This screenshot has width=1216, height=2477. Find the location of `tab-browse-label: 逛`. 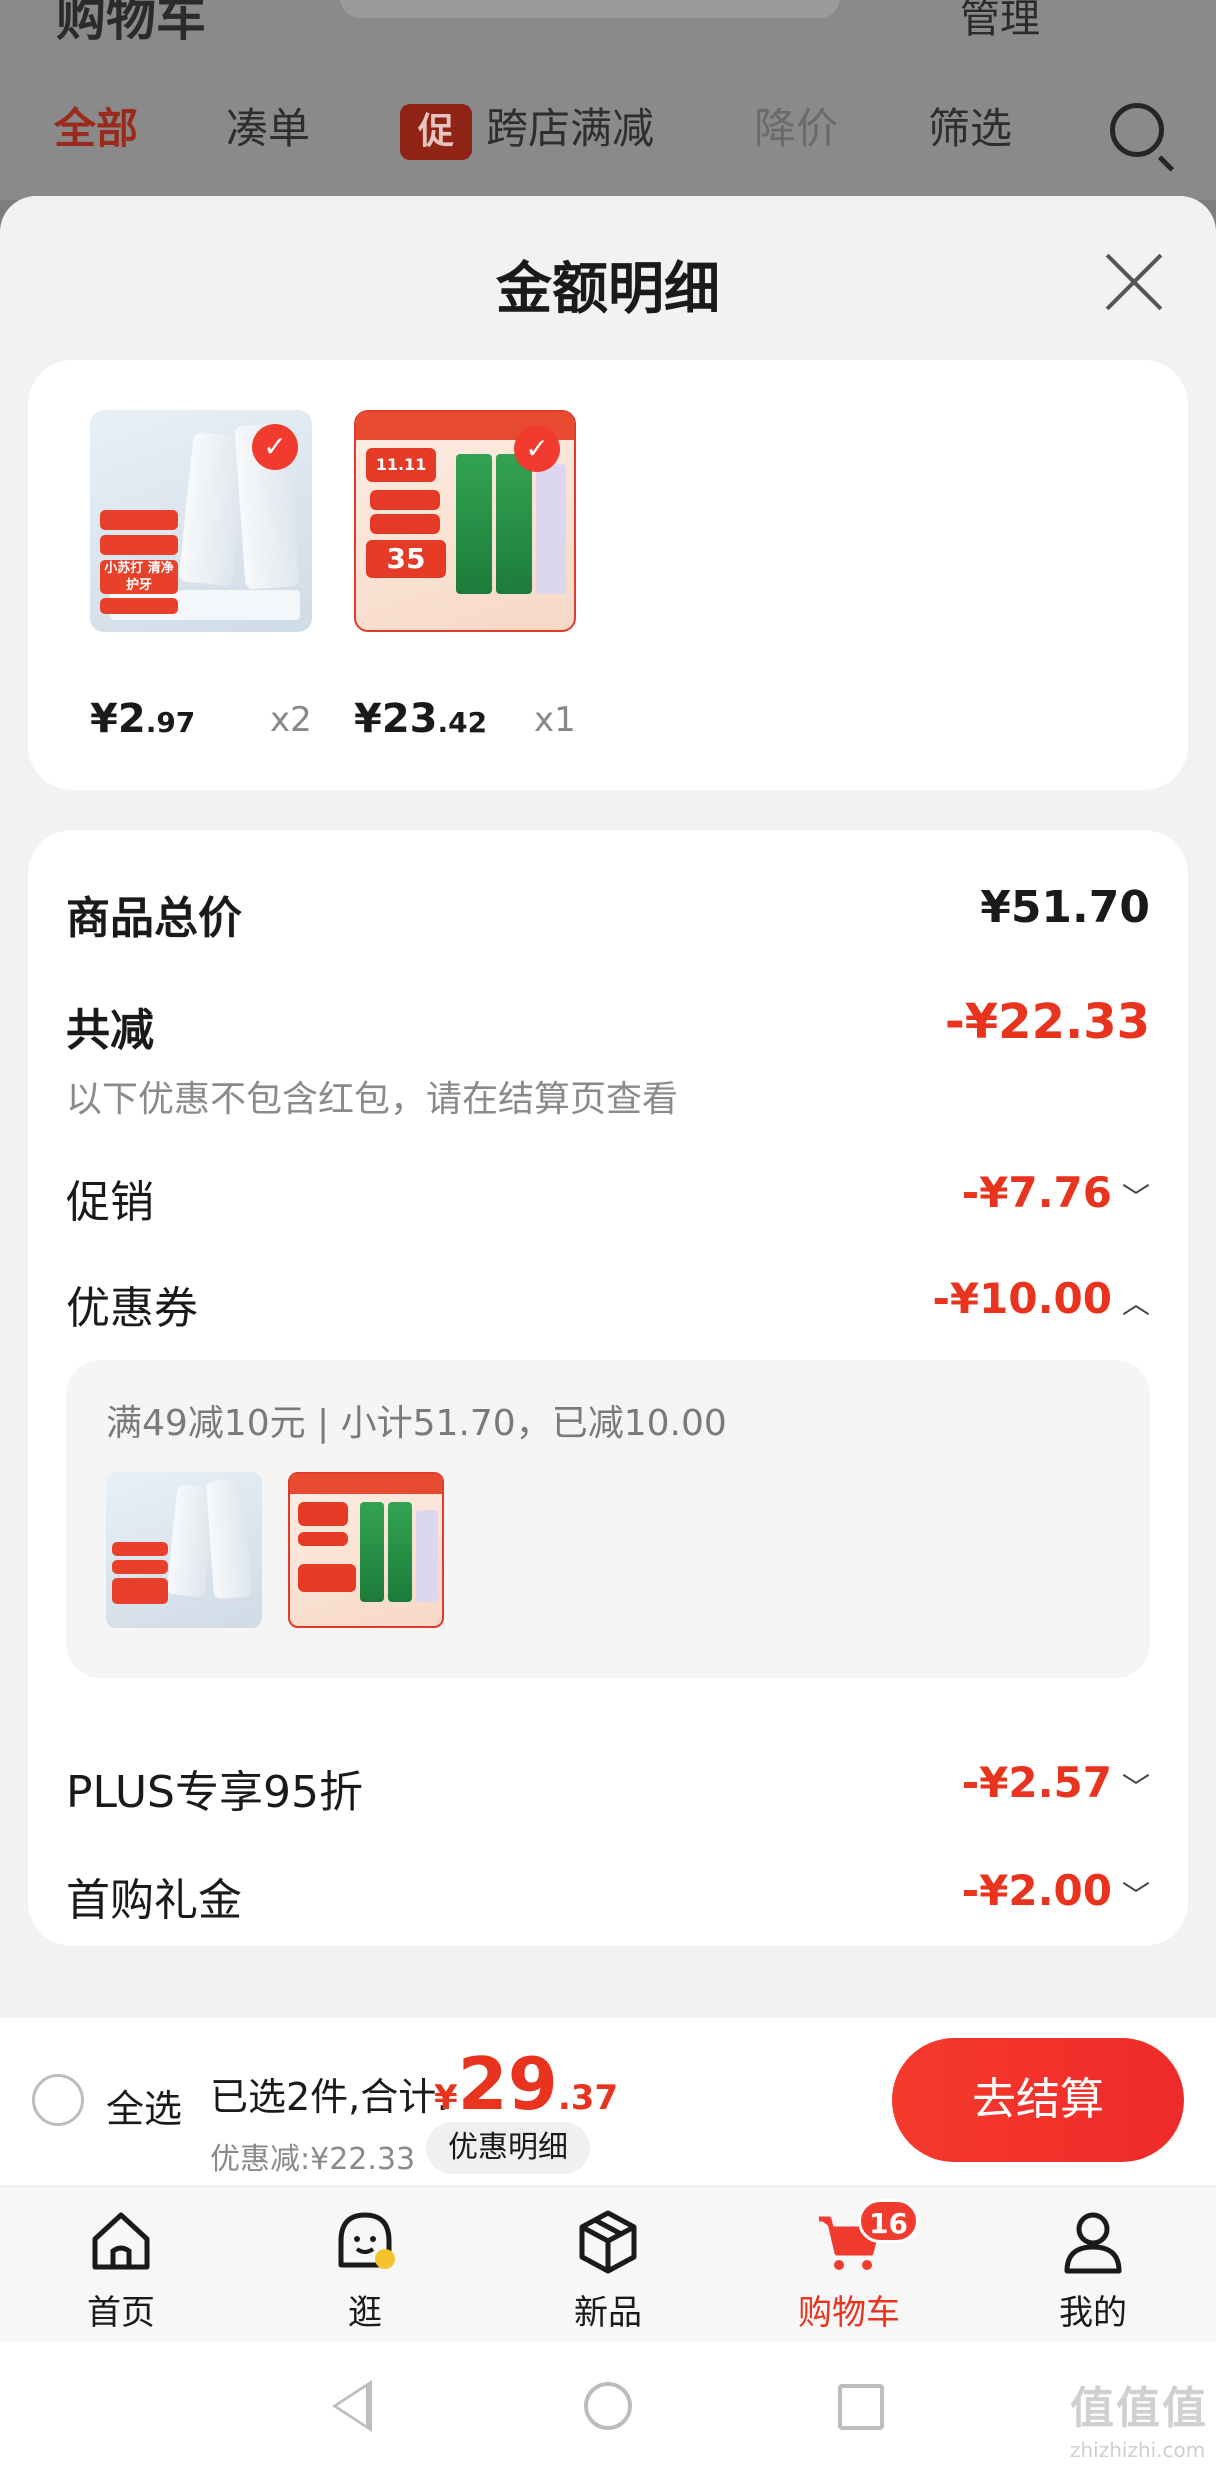

tab-browse-label: 逛 is located at coordinates (365, 2313).